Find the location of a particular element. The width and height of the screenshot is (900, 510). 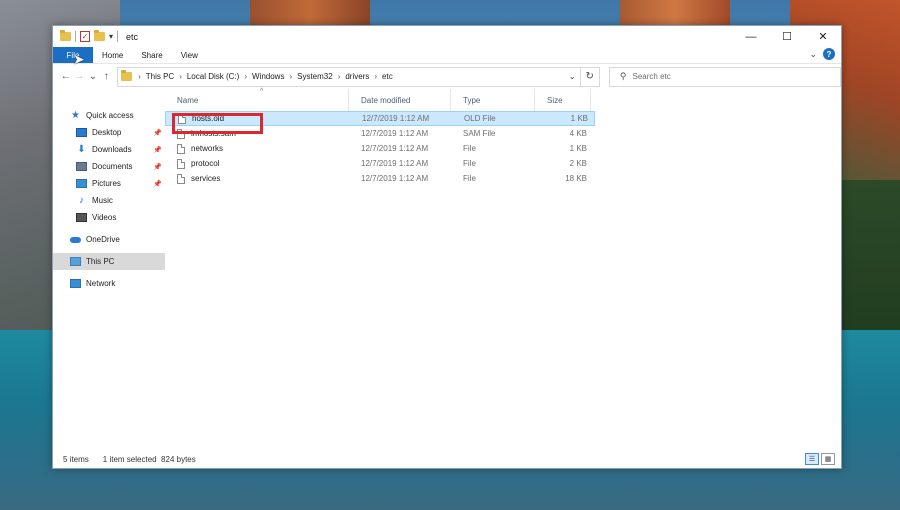

file-size: 1 KB is located at coordinates (578, 148).